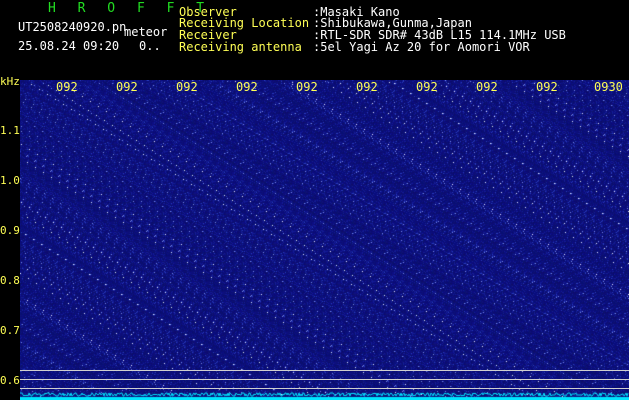 The height and width of the screenshot is (400, 629). Describe the element at coordinates (10, 230) in the screenshot. I see `y-tick: 0.9` at that location.